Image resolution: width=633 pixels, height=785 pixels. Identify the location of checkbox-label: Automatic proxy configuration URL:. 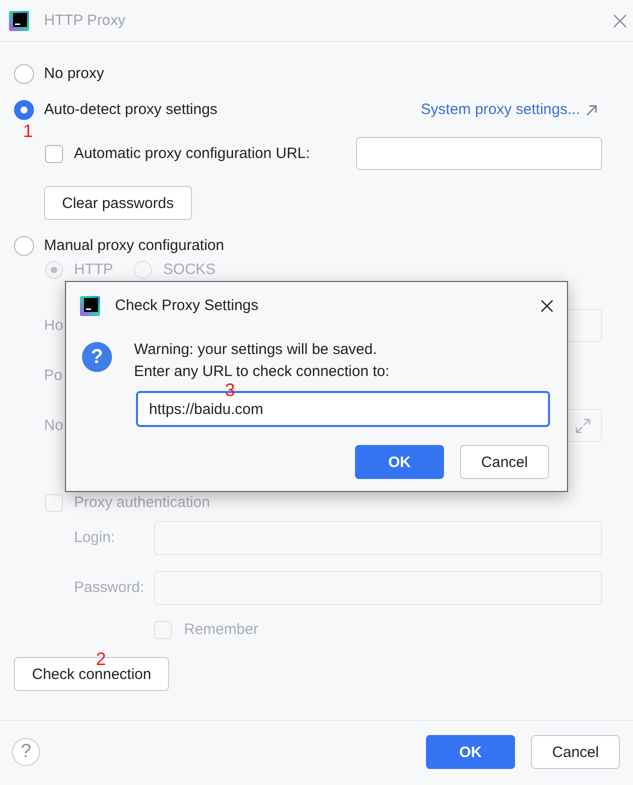
(192, 153).